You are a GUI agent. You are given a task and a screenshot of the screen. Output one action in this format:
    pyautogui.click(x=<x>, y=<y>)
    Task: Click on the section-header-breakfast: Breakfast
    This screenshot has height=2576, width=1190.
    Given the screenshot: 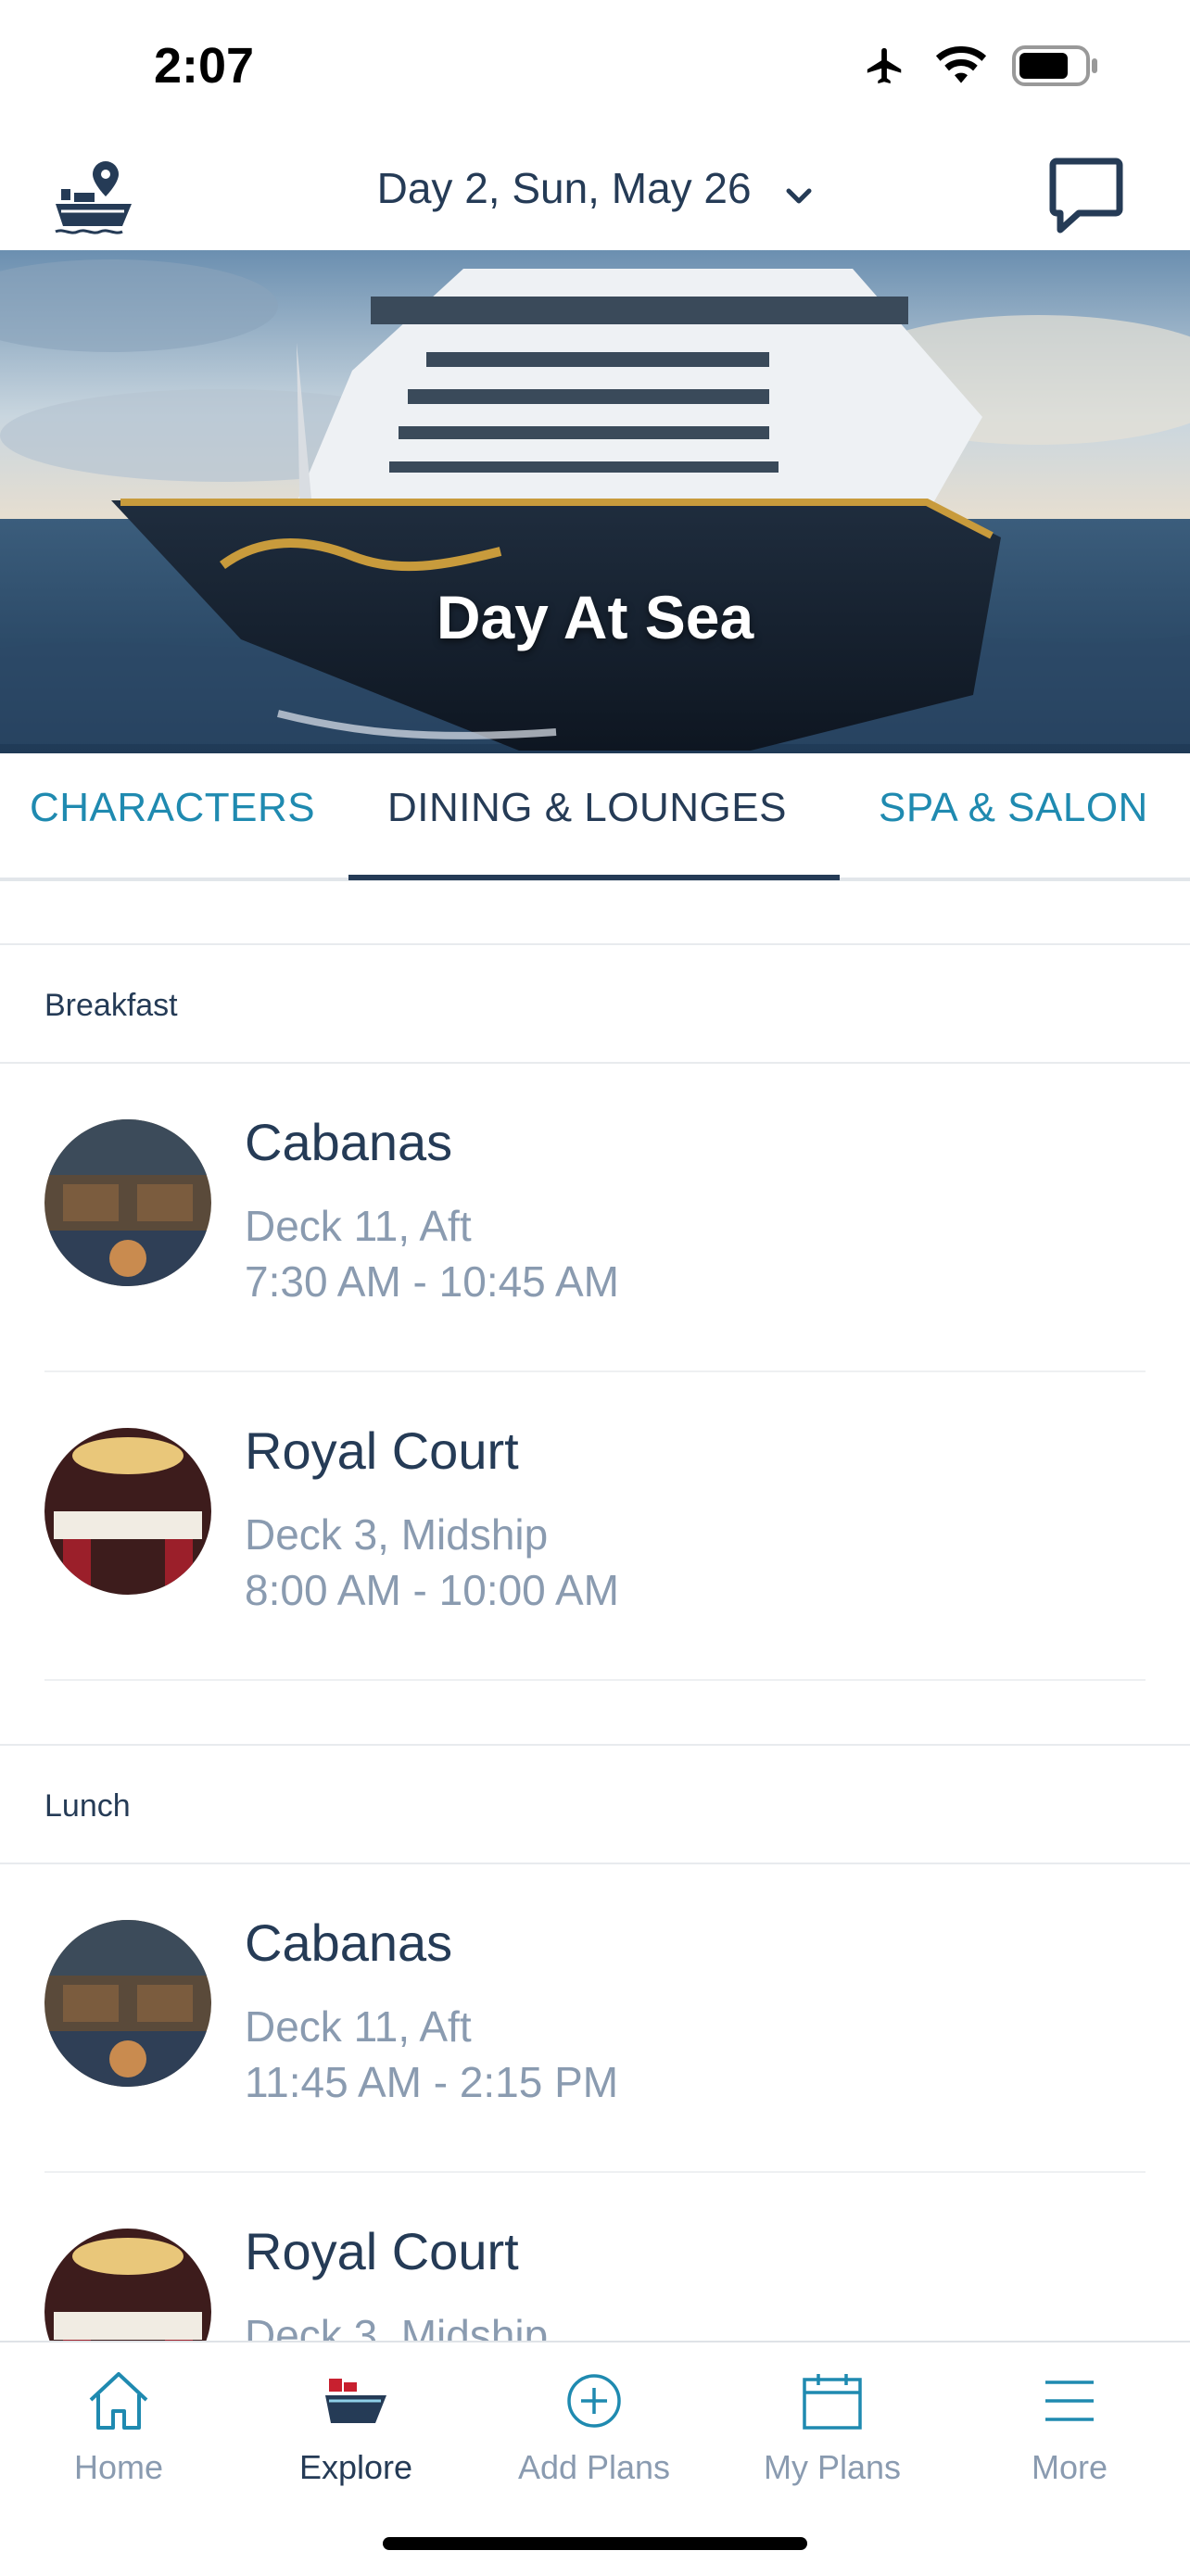 What is the action you would take?
    pyautogui.click(x=595, y=1004)
    